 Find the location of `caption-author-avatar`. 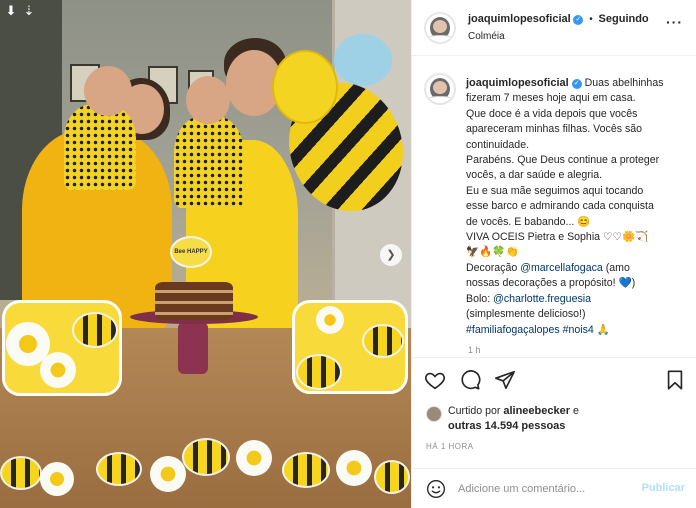

caption-author-avatar is located at coordinates (440, 89).